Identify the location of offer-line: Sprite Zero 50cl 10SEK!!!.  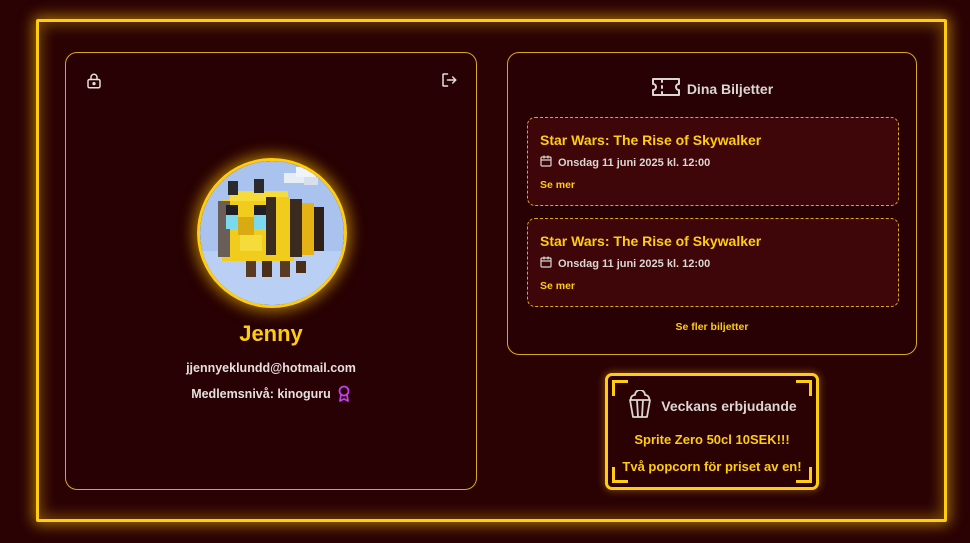
(712, 439).